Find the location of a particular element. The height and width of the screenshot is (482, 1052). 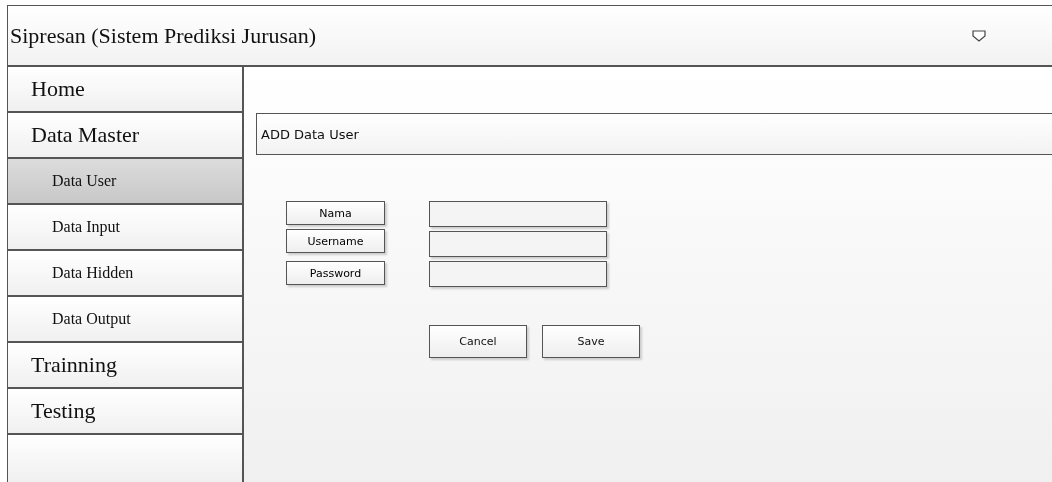

dropdown-icon is located at coordinates (979, 35).